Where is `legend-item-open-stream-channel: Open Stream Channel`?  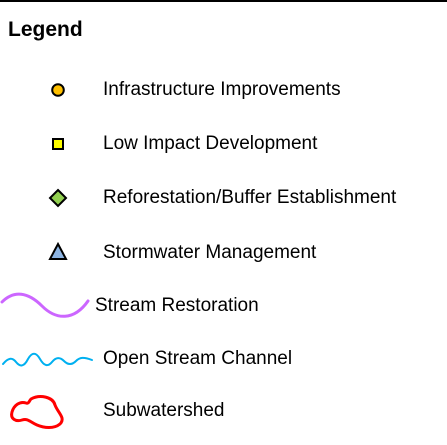 legend-item-open-stream-channel: Open Stream Channel is located at coordinates (223, 359).